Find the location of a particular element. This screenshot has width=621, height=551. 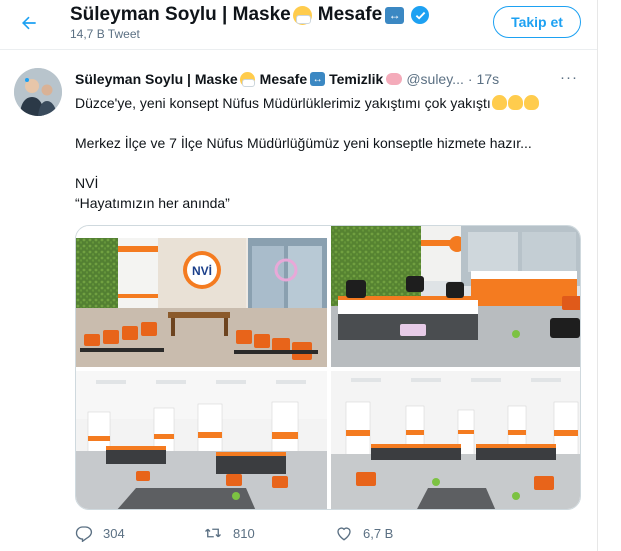

retweet-button: 810 is located at coordinates (229, 533).